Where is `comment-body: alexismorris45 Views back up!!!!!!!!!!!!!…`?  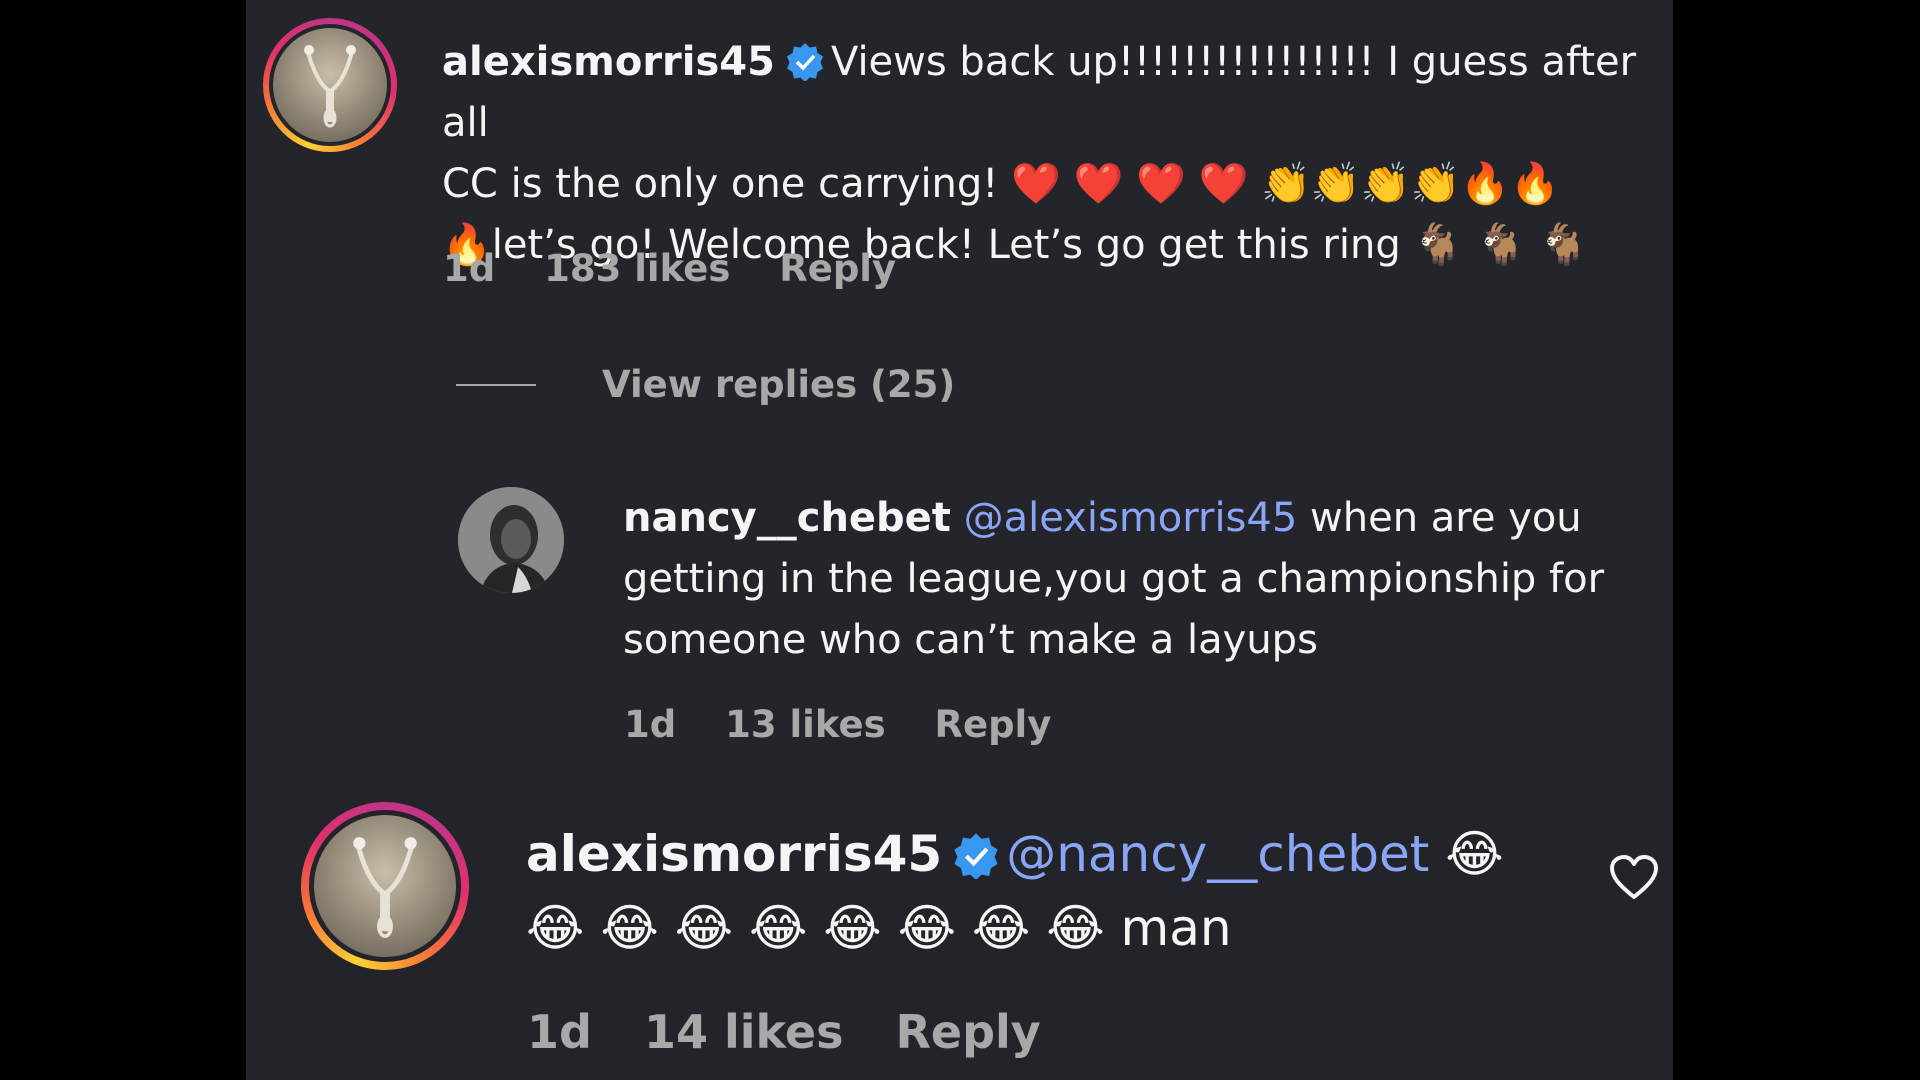 comment-body: alexismorris45 Views back up!!!!!!!!!!!!!… is located at coordinates (1042, 154).